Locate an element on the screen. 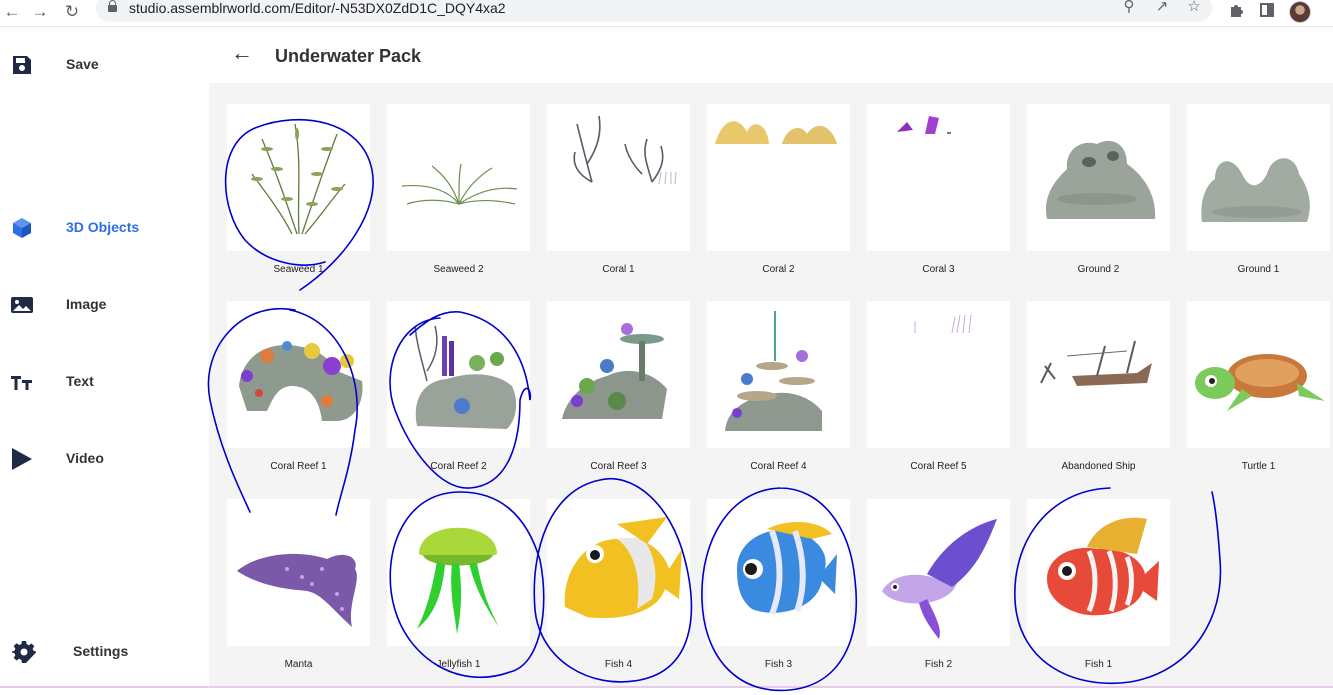 The image size is (1333, 695). forward-nav-icon: → is located at coordinates (40, 12).